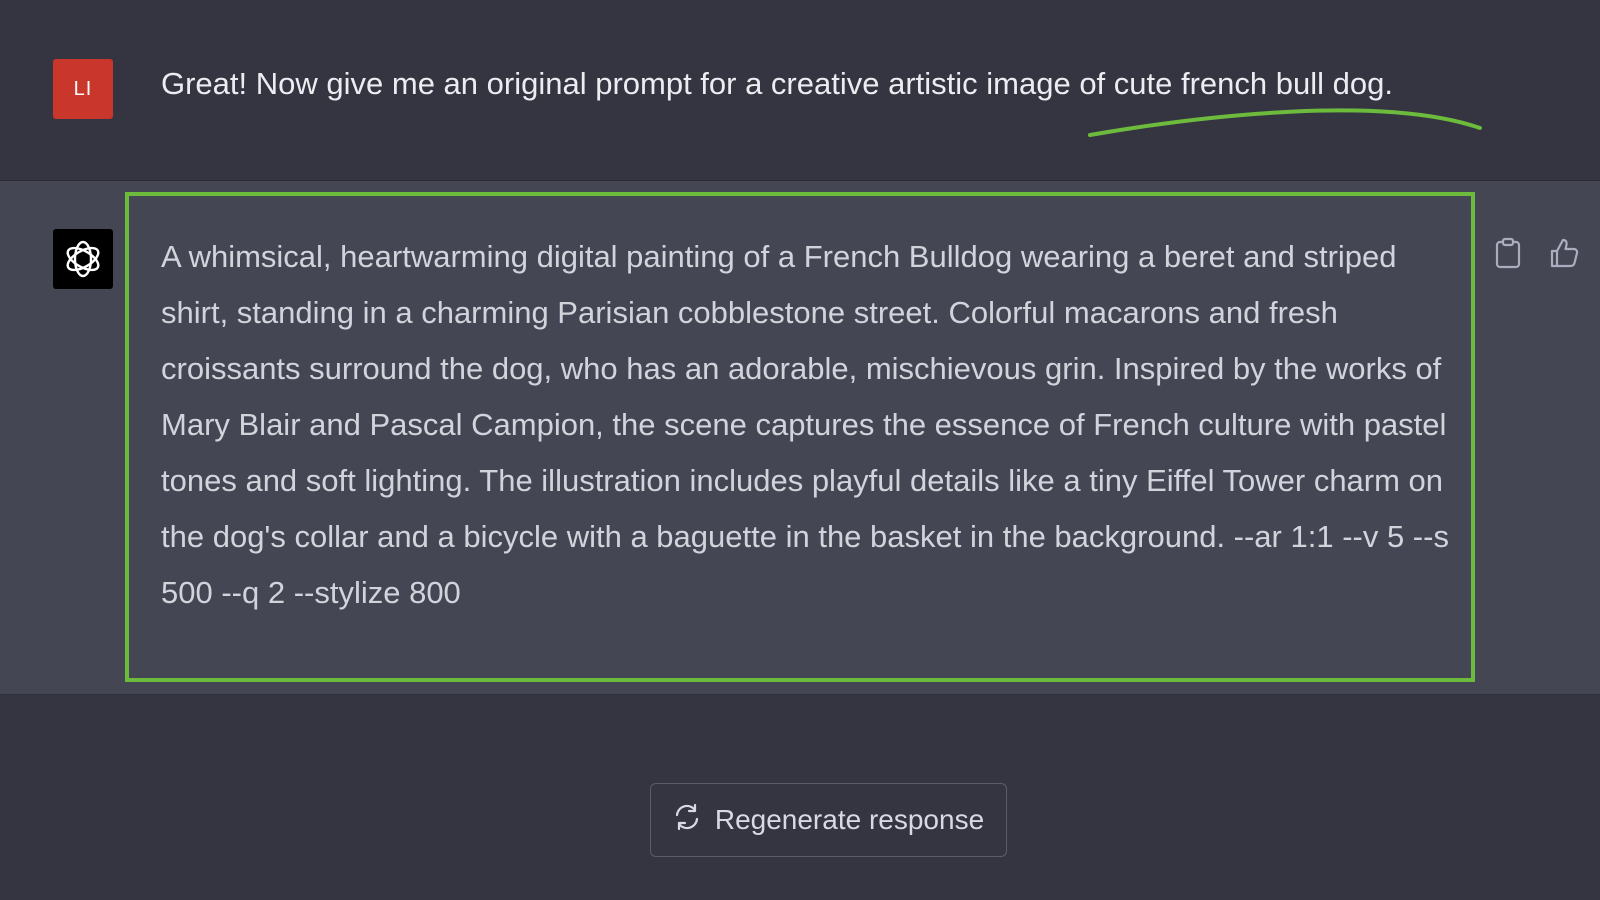 The image size is (1600, 900). Describe the element at coordinates (1285, 122) in the screenshot. I see `annotation-underline` at that location.